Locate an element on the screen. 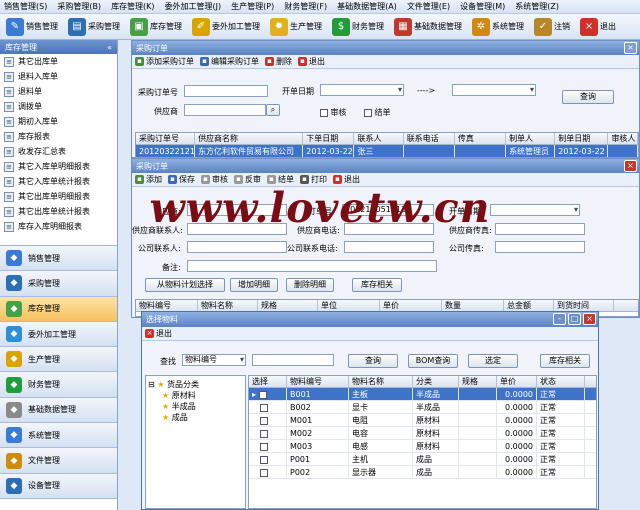 The image size is (640, 510). menu-item: 生产管理(P) is located at coordinates (252, 6).